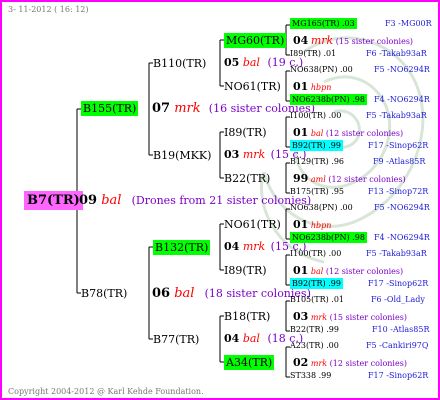 This screenshot has height=400, width=440. Describe the element at coordinates (252, 86) in the screenshot. I see `gen4-a2-node: NO61(TR)` at that location.